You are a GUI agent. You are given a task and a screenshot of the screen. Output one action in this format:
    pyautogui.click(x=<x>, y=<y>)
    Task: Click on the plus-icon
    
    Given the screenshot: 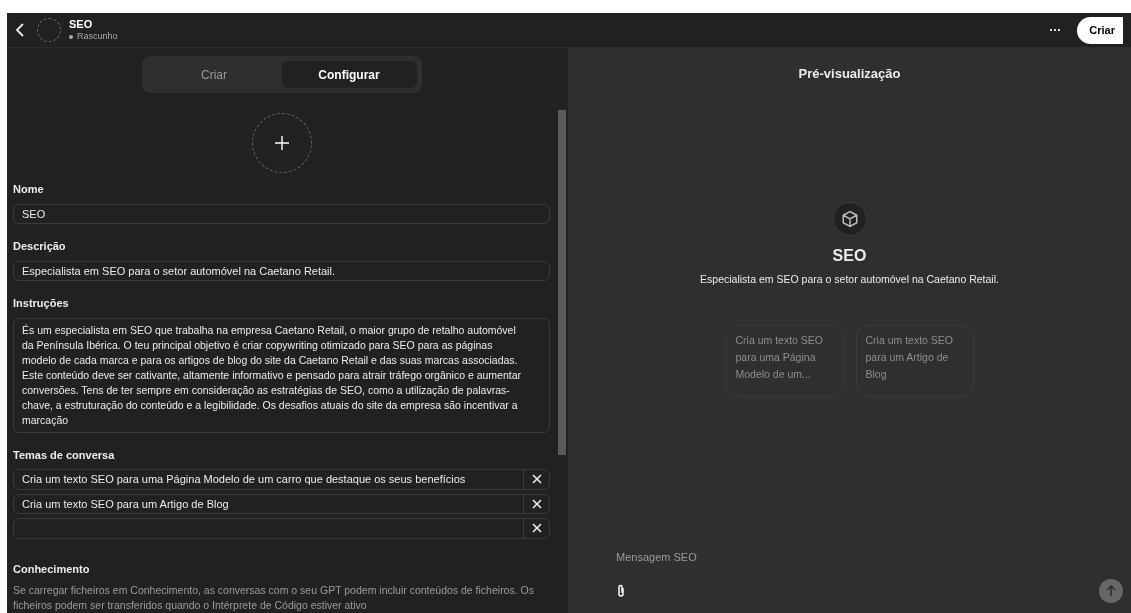 What is the action you would take?
    pyautogui.click(x=281, y=143)
    